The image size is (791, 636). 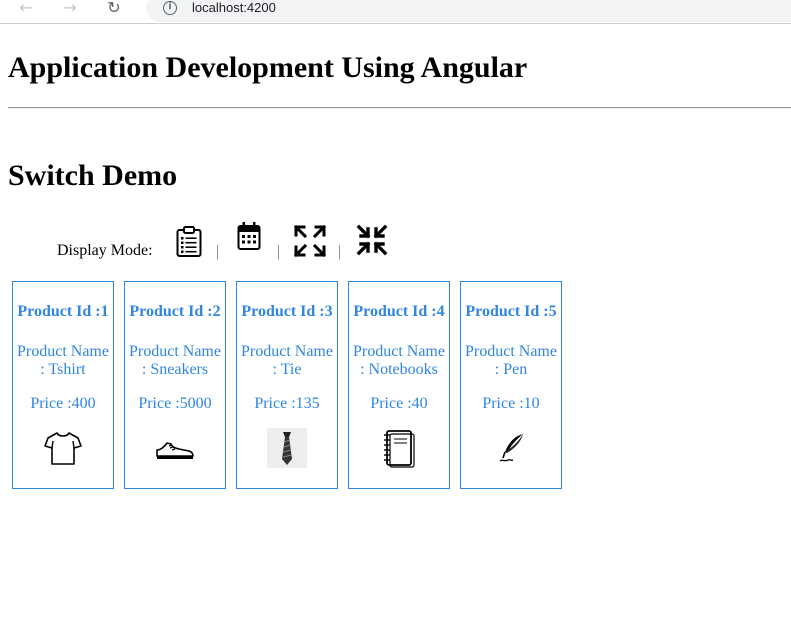 What do you see at coordinates (395, 12) in the screenshot?
I see `browser-toolbar: ← → ↻ i localhost:4200` at bounding box center [395, 12].